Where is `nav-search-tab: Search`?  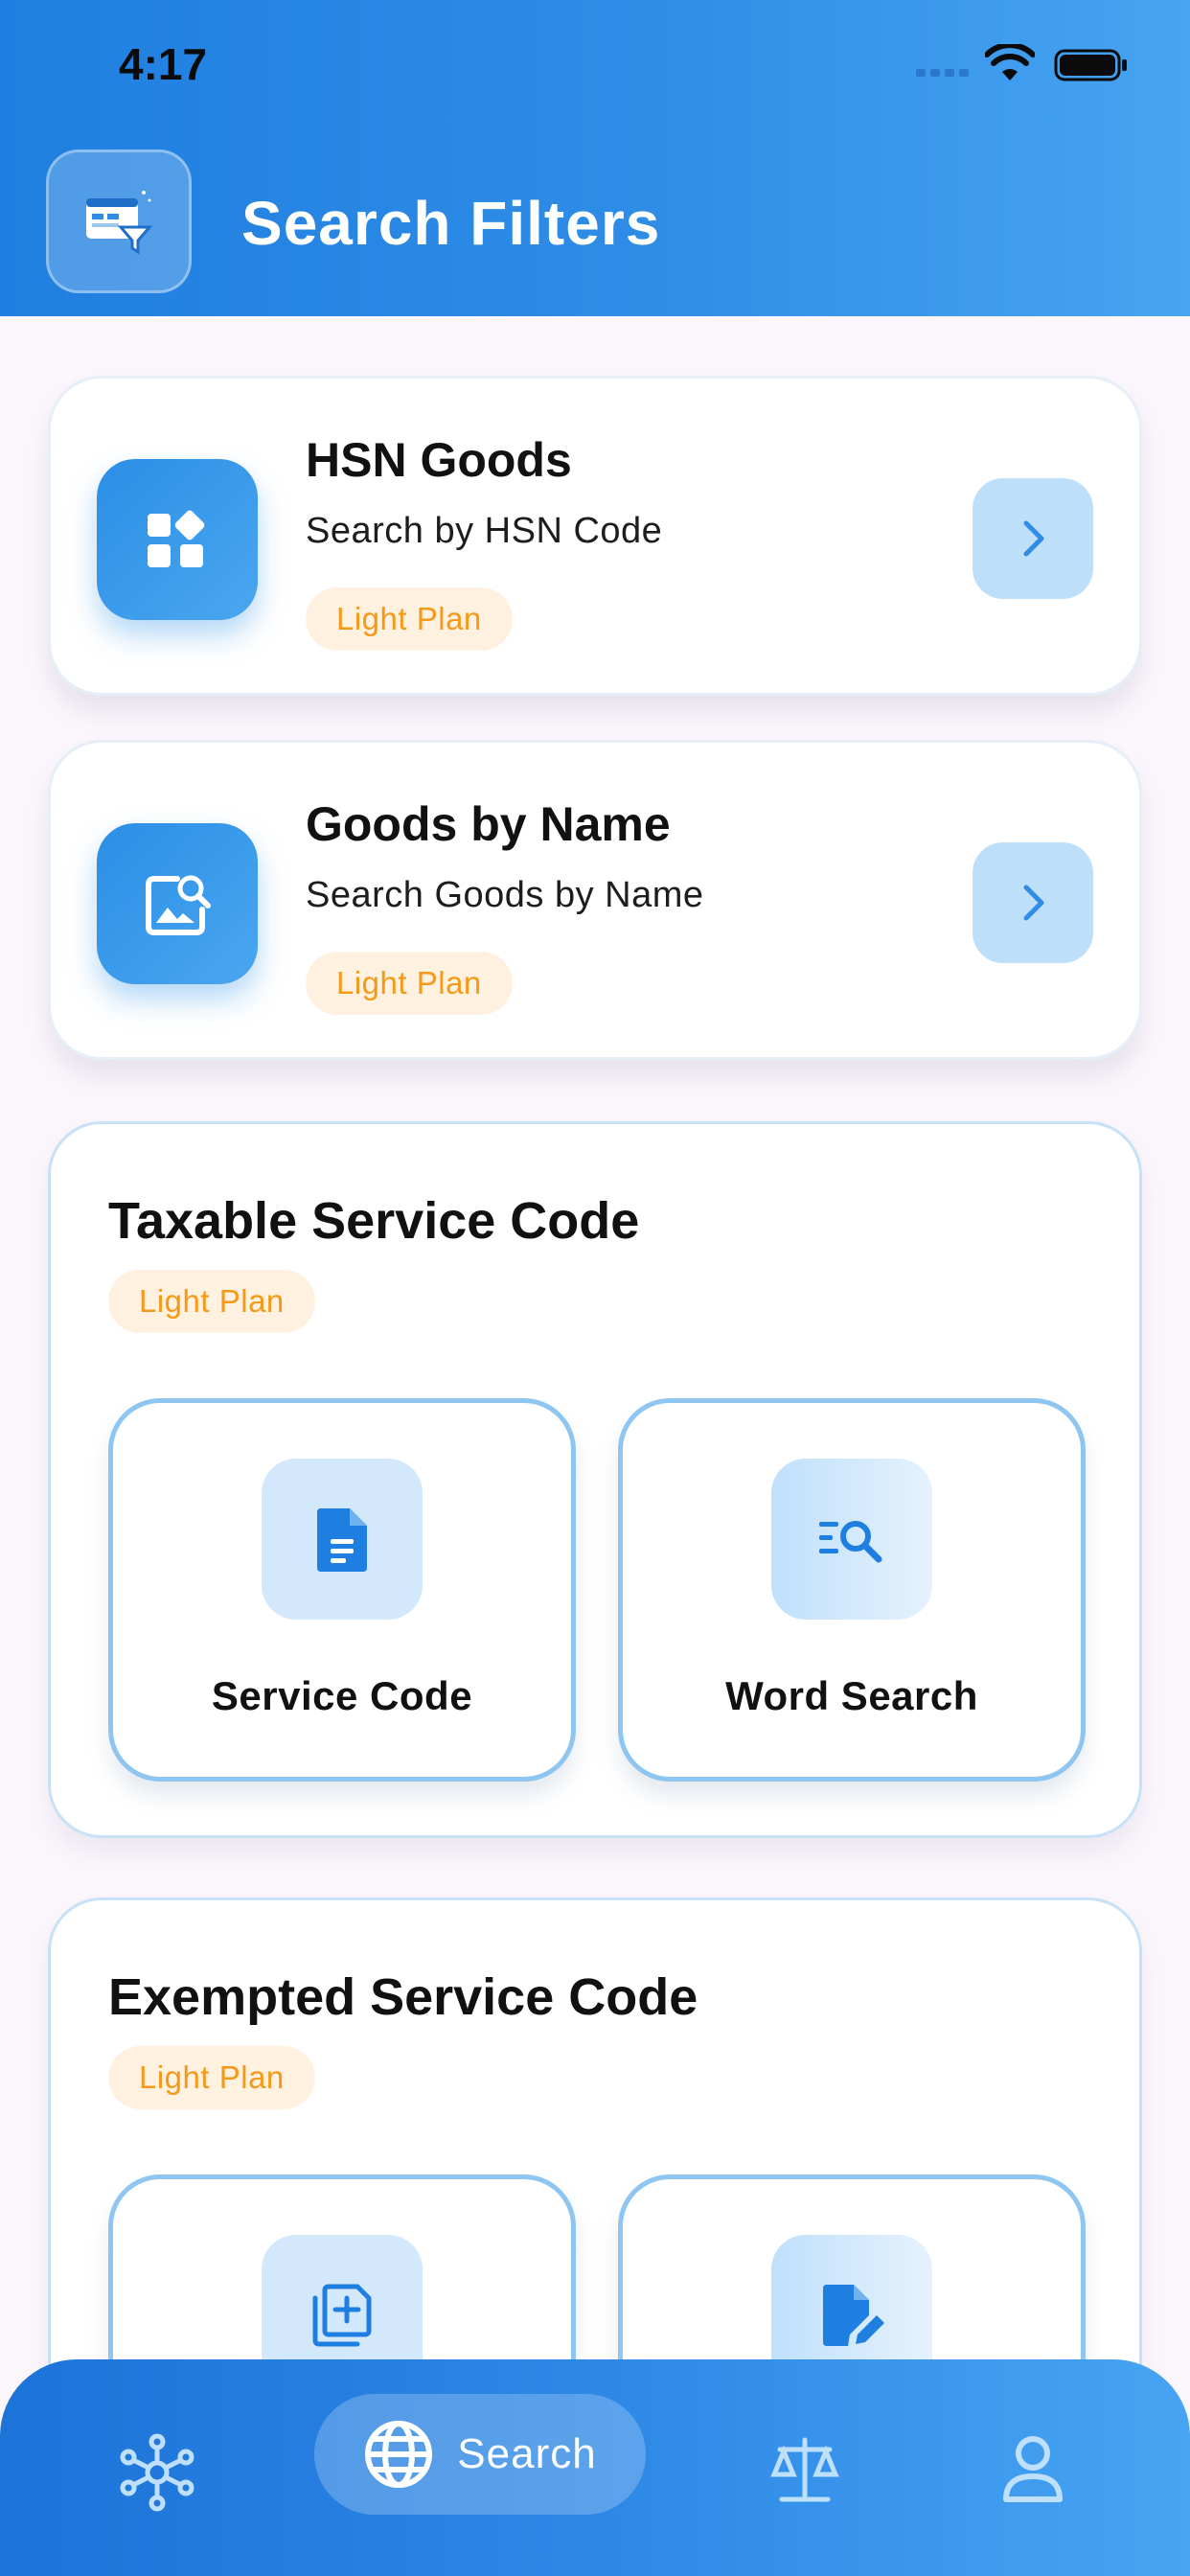 nav-search-tab: Search is located at coordinates (480, 2454).